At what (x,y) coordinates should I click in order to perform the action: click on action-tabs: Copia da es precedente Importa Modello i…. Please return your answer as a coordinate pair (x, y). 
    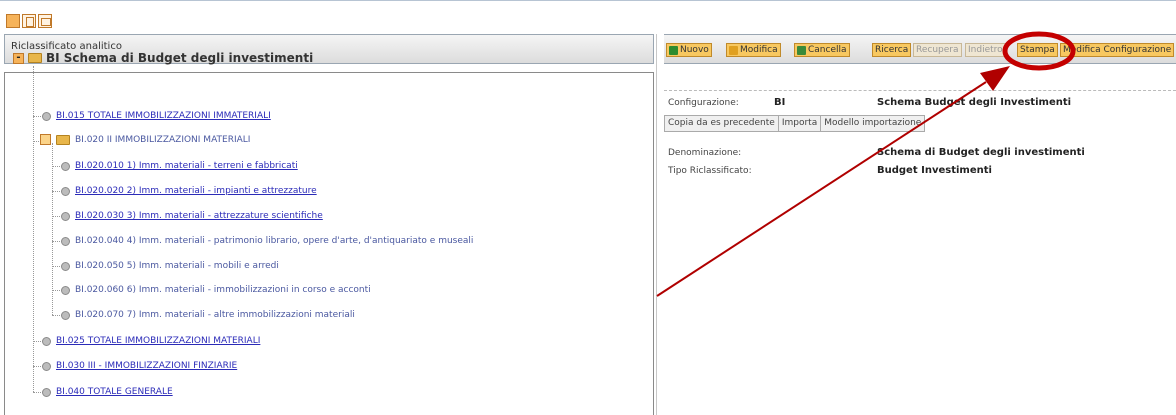
    Looking at the image, I should click on (795, 123).